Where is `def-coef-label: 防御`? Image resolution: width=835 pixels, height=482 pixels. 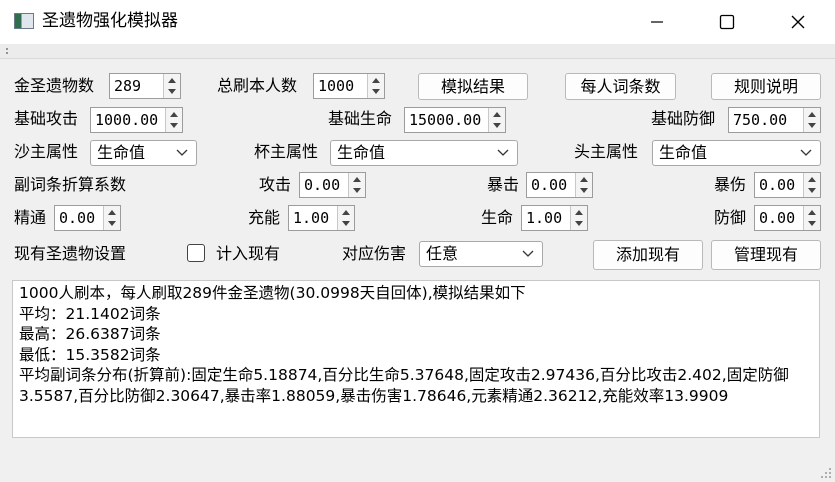 def-coef-label: 防御 is located at coordinates (730, 217).